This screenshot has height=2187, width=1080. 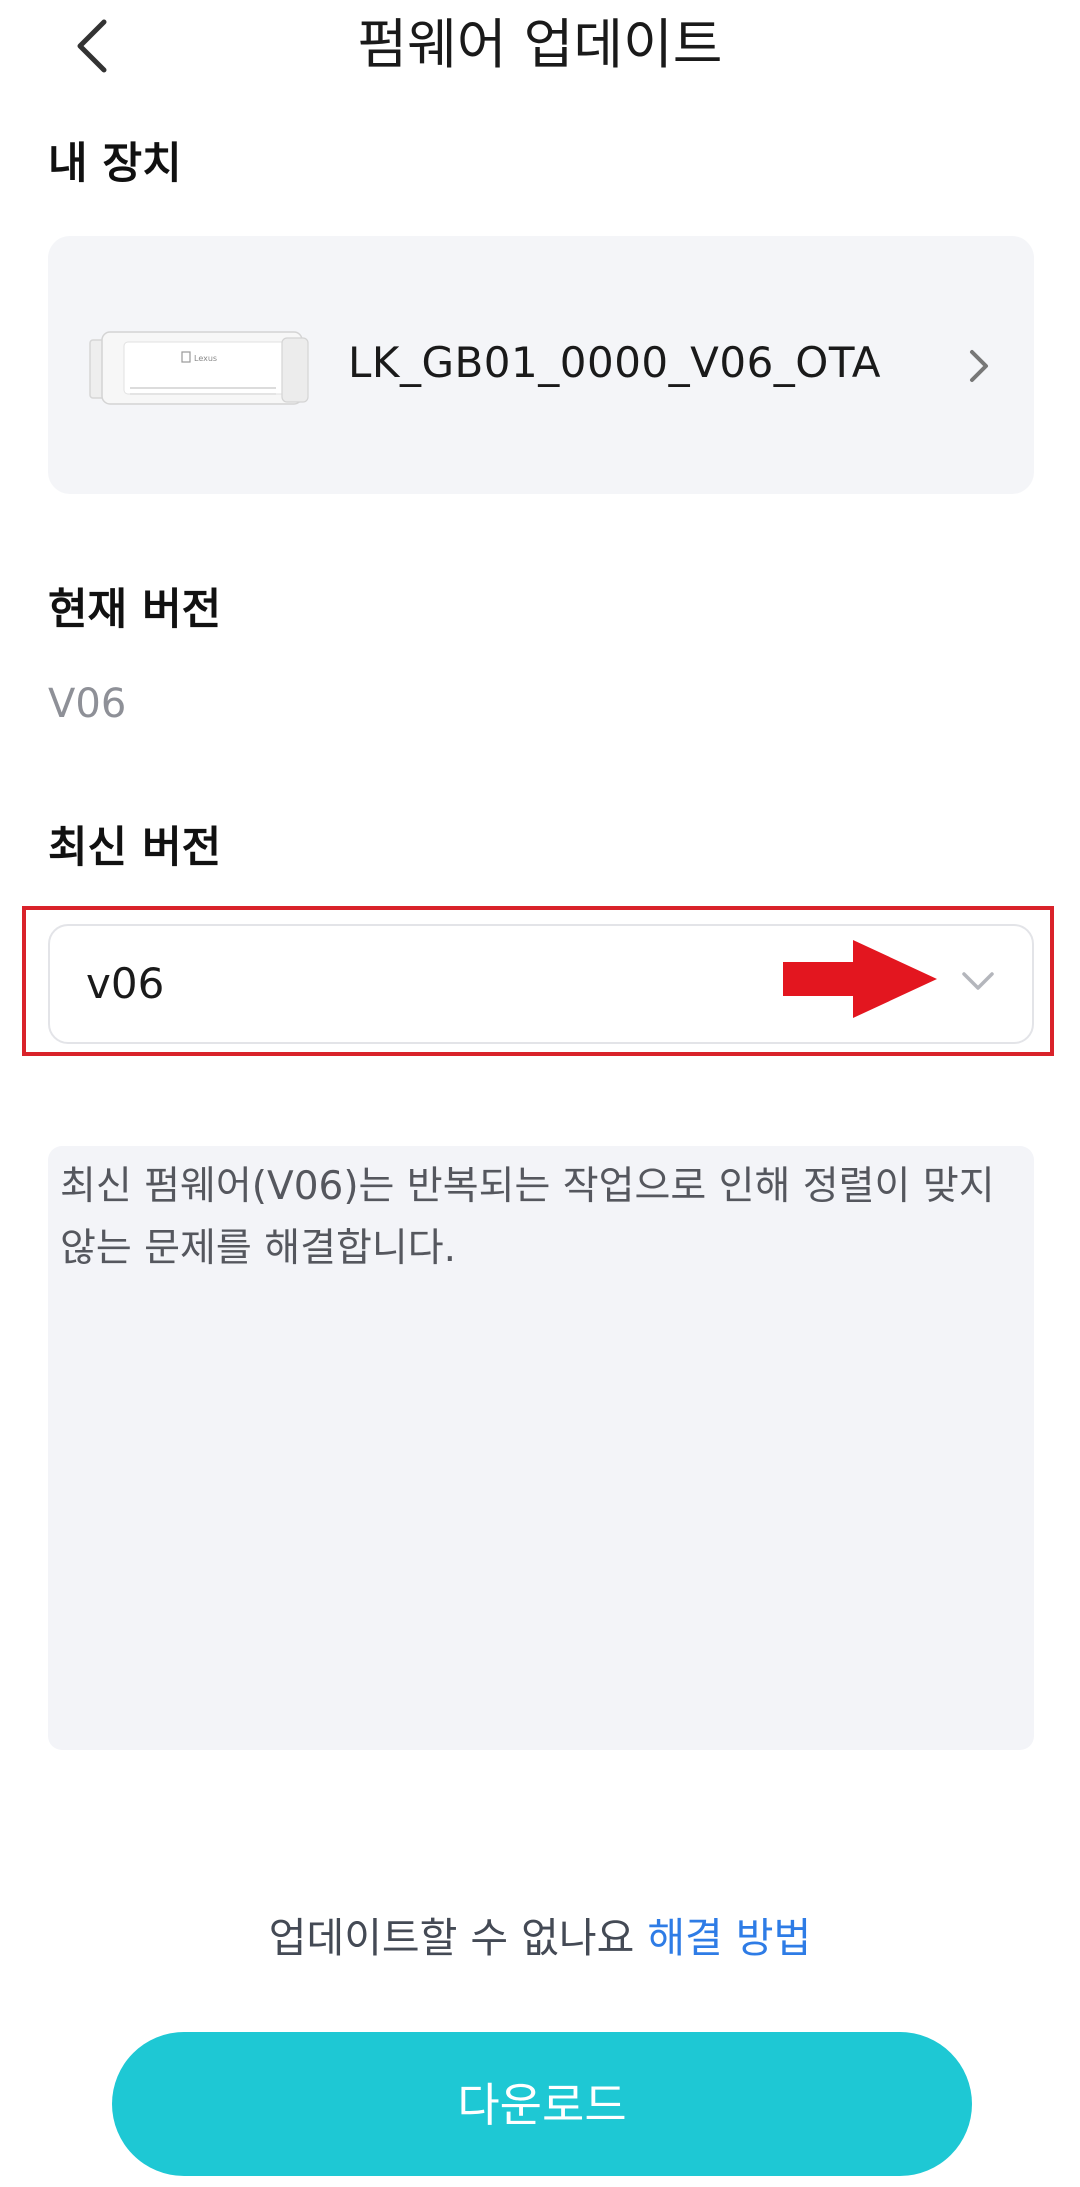 I want to click on printer-logo-text: Lexus, so click(x=205, y=358).